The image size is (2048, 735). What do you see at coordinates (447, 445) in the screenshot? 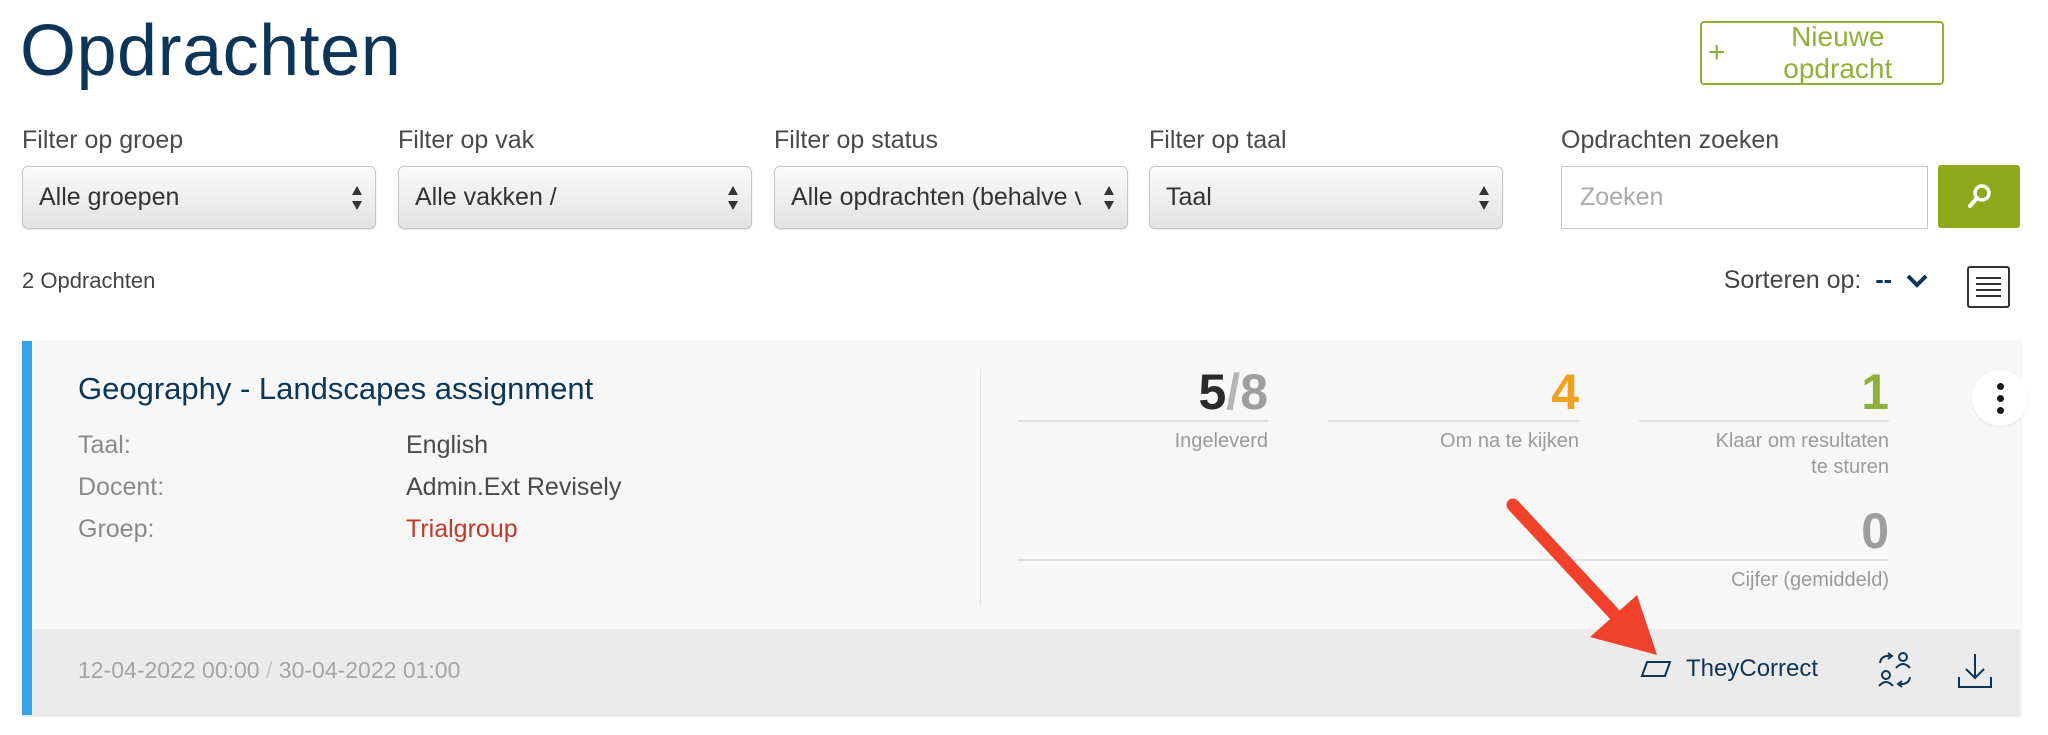
I see `meta-language-value: English` at bounding box center [447, 445].